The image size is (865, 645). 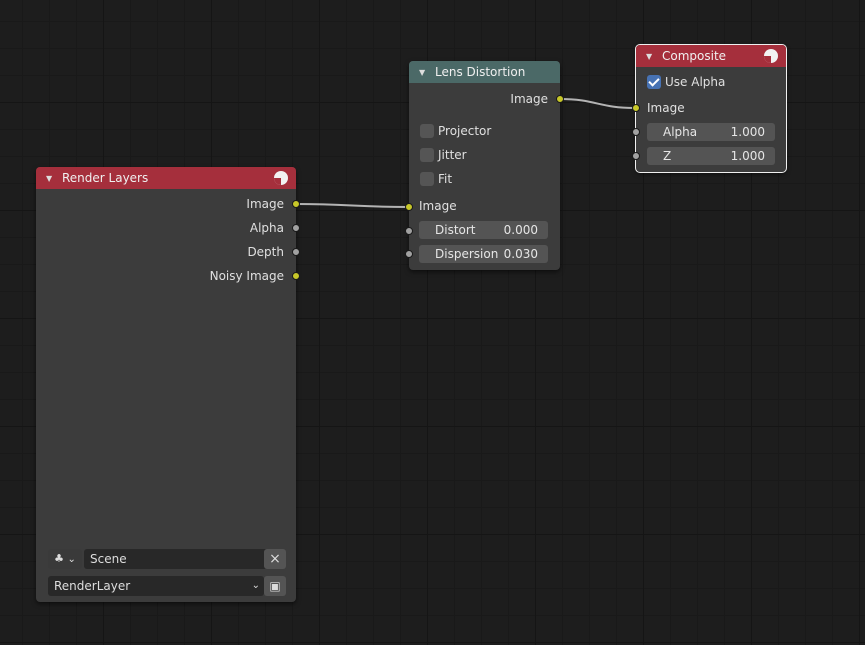 I want to click on link-renderlayers-to-lensdistortion, so click(x=352, y=205).